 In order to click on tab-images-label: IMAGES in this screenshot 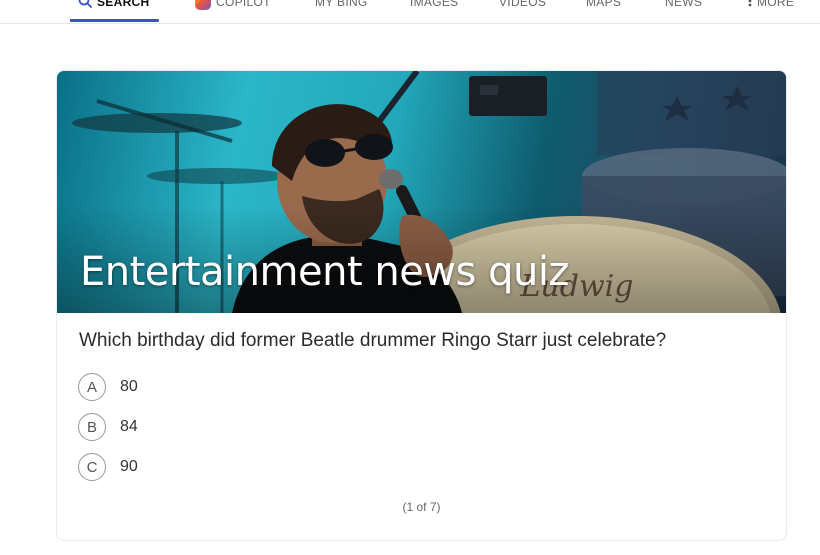, I will do `click(434, 4)`.